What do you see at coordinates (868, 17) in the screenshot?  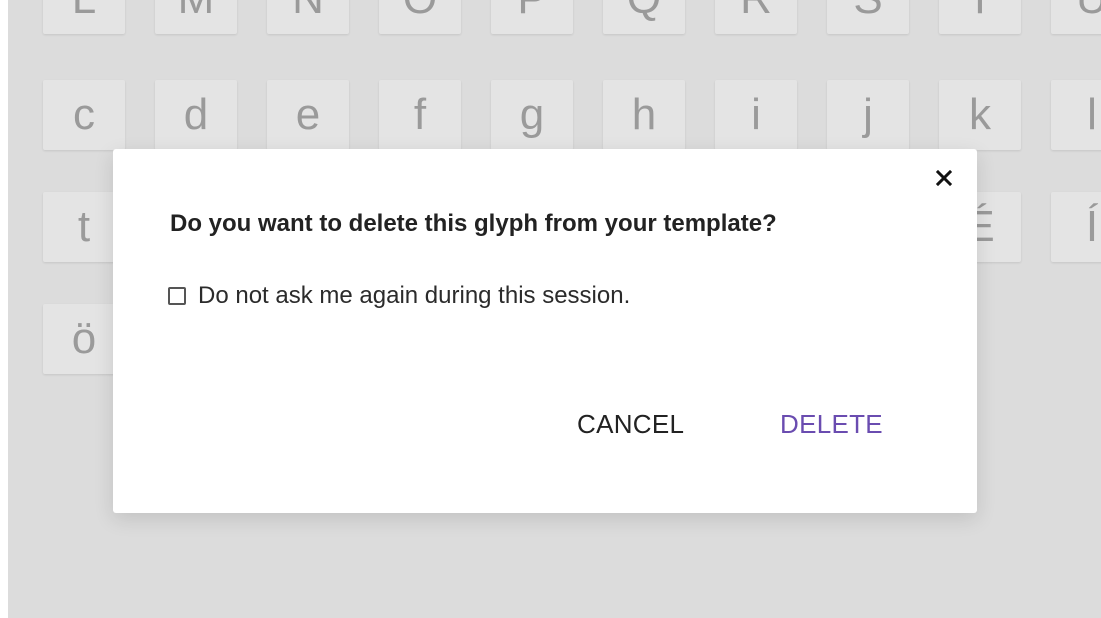 I see `glyph-tile: S` at bounding box center [868, 17].